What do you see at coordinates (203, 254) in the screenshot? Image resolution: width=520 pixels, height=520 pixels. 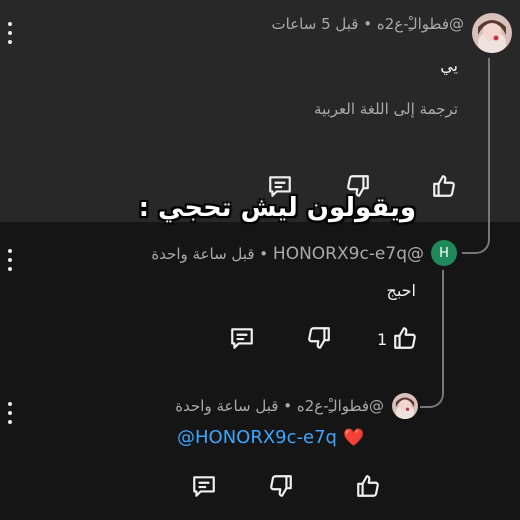 I see `comment-2-time: قبل ساعة واحدة` at bounding box center [203, 254].